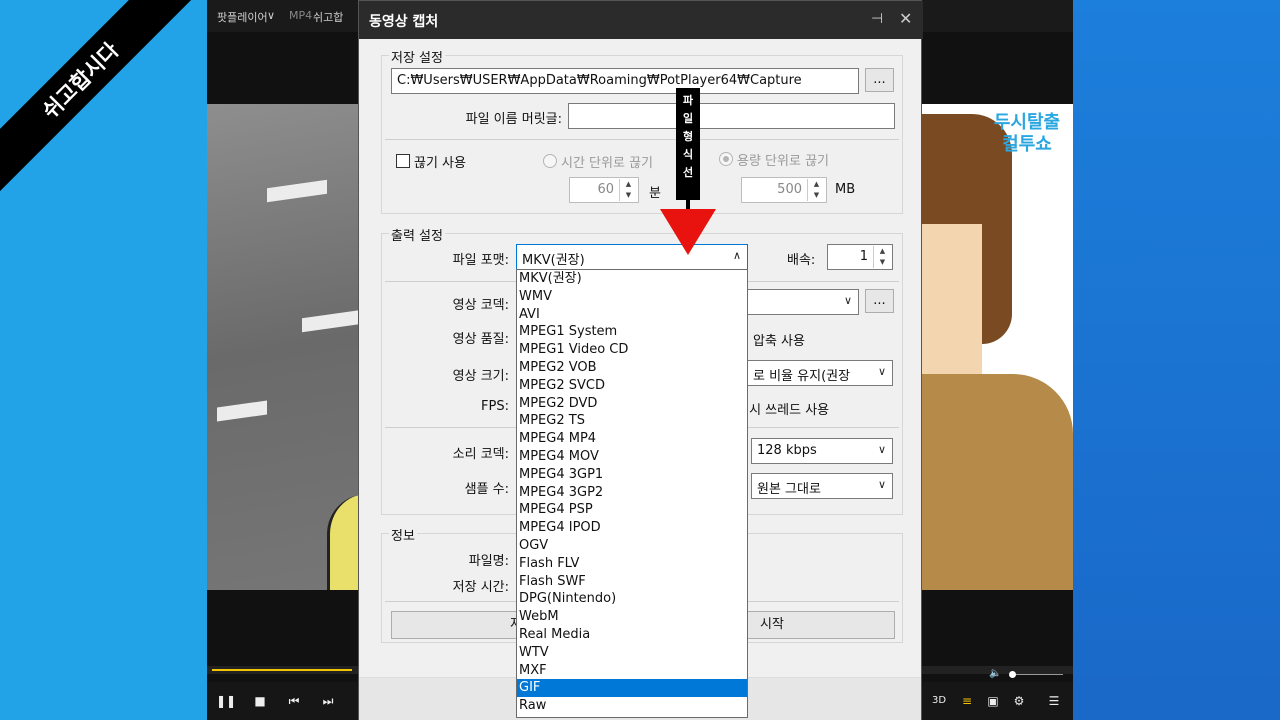 The height and width of the screenshot is (720, 1280). I want to click on split-size-radio, so click(726, 159).